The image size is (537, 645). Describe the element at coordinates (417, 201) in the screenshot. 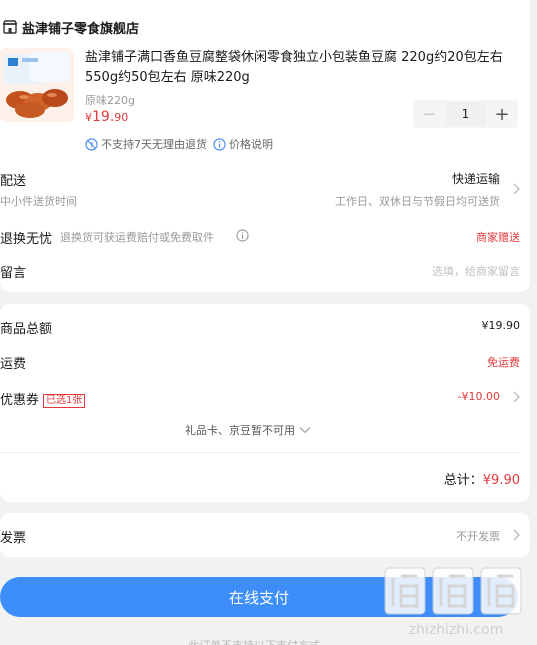

I see `delivery-time: 工作日、双休日与节假日均可送货` at that location.